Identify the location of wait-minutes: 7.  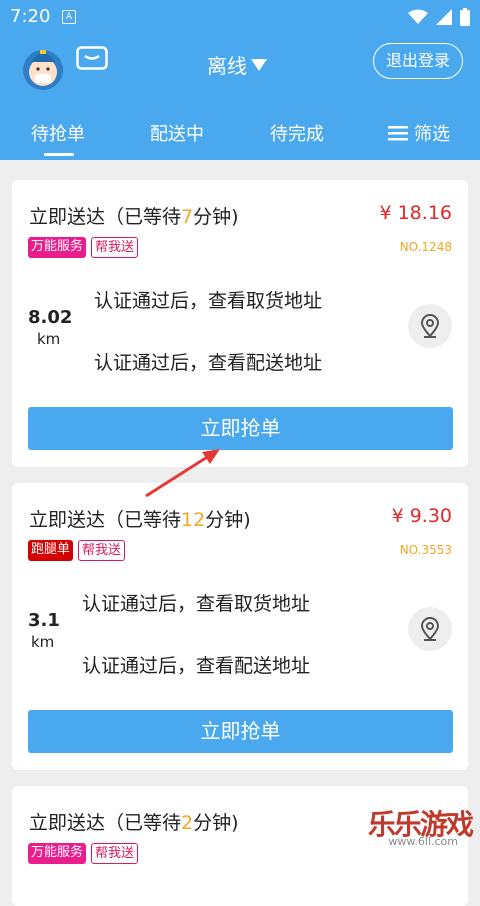
(187, 217).